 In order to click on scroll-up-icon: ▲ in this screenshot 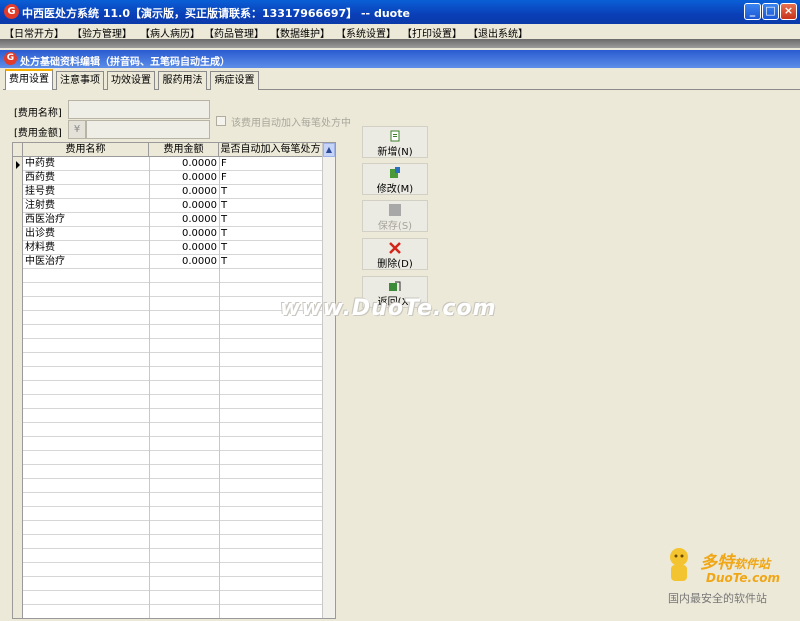, I will do `click(329, 150)`.